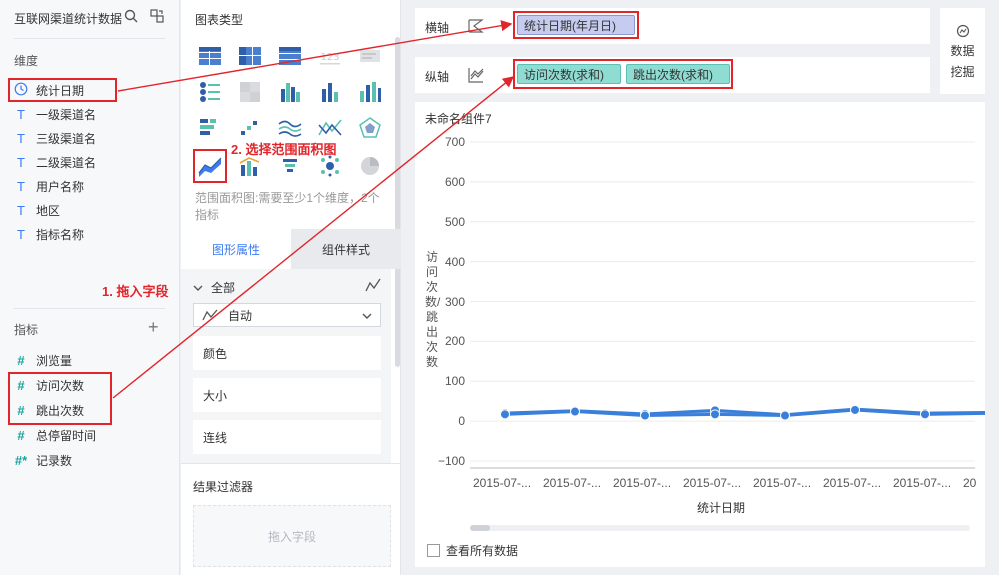 The image size is (999, 575). Describe the element at coordinates (287, 353) in the screenshot. I see `color-property: 颜色` at that location.